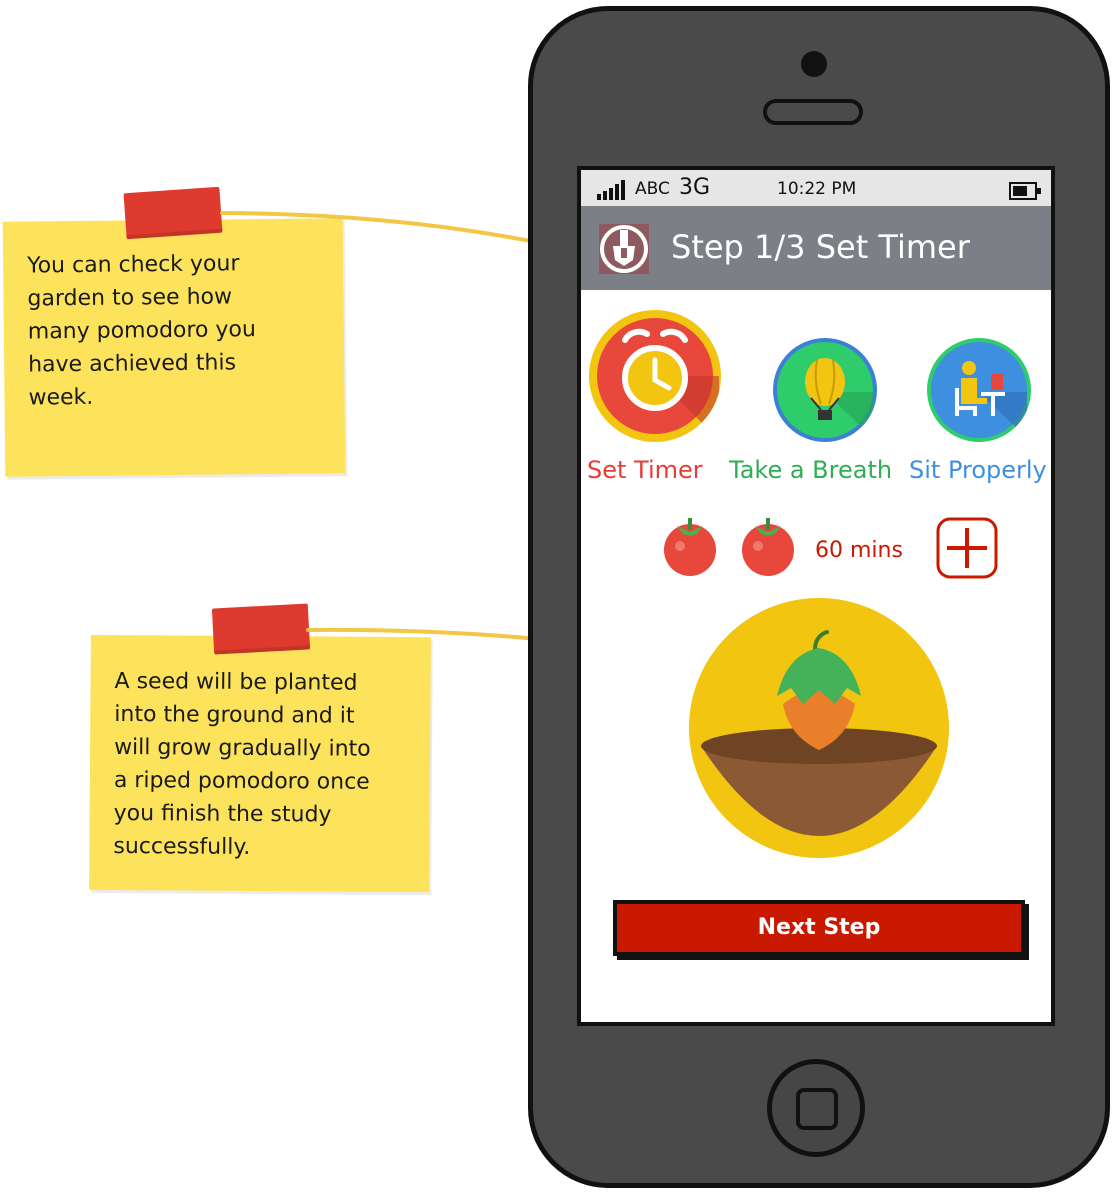 Image resolution: width=1113 pixels, height=1194 pixels. I want to click on step-take-breath-label: Take a Breath, so click(811, 470).